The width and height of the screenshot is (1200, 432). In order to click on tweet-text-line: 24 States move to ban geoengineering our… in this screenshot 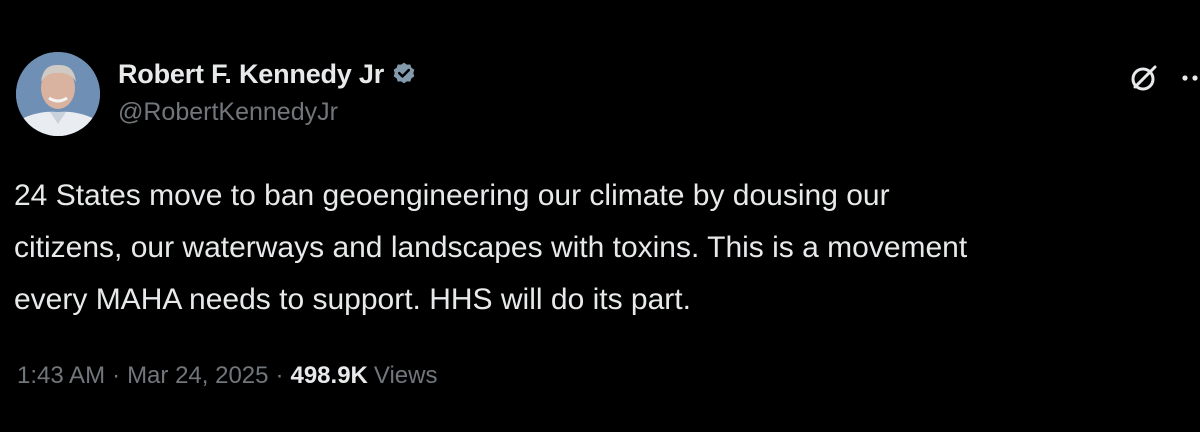, I will do `click(452, 195)`.